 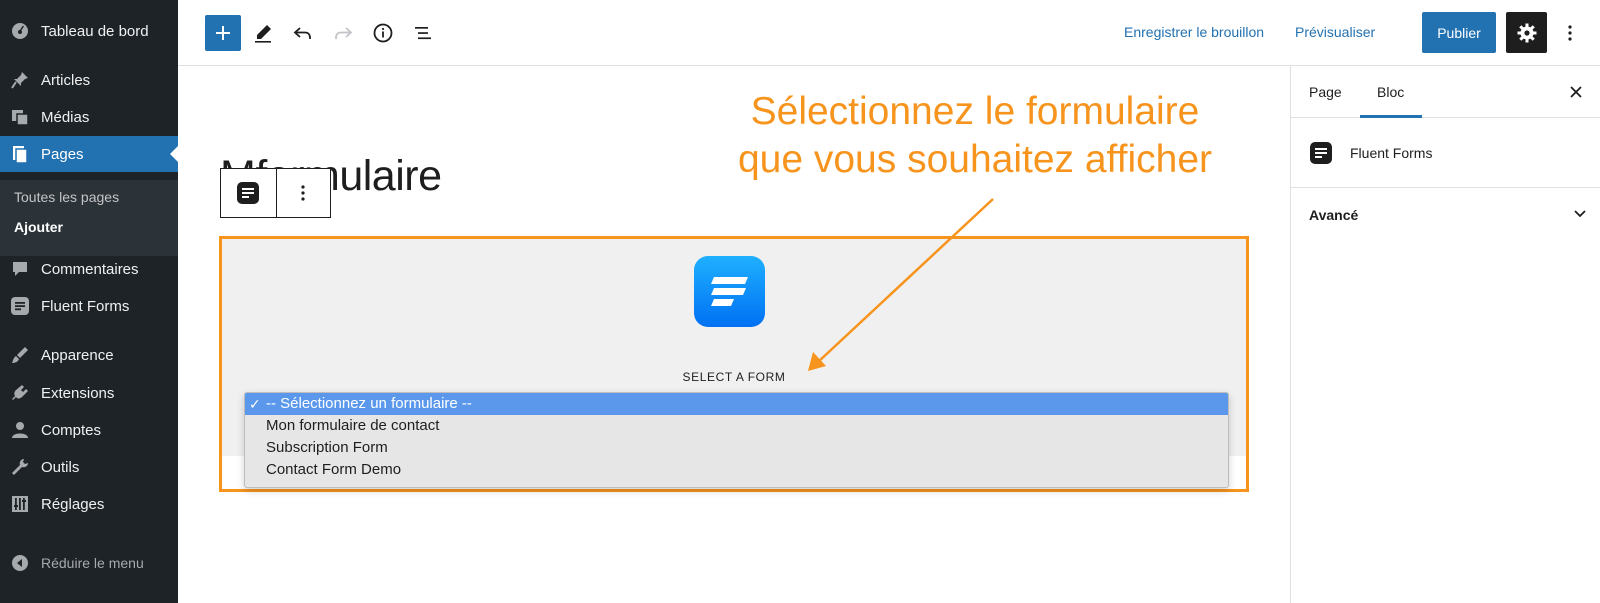 I want to click on sidebar-item-tools: Outils, so click(x=89, y=467).